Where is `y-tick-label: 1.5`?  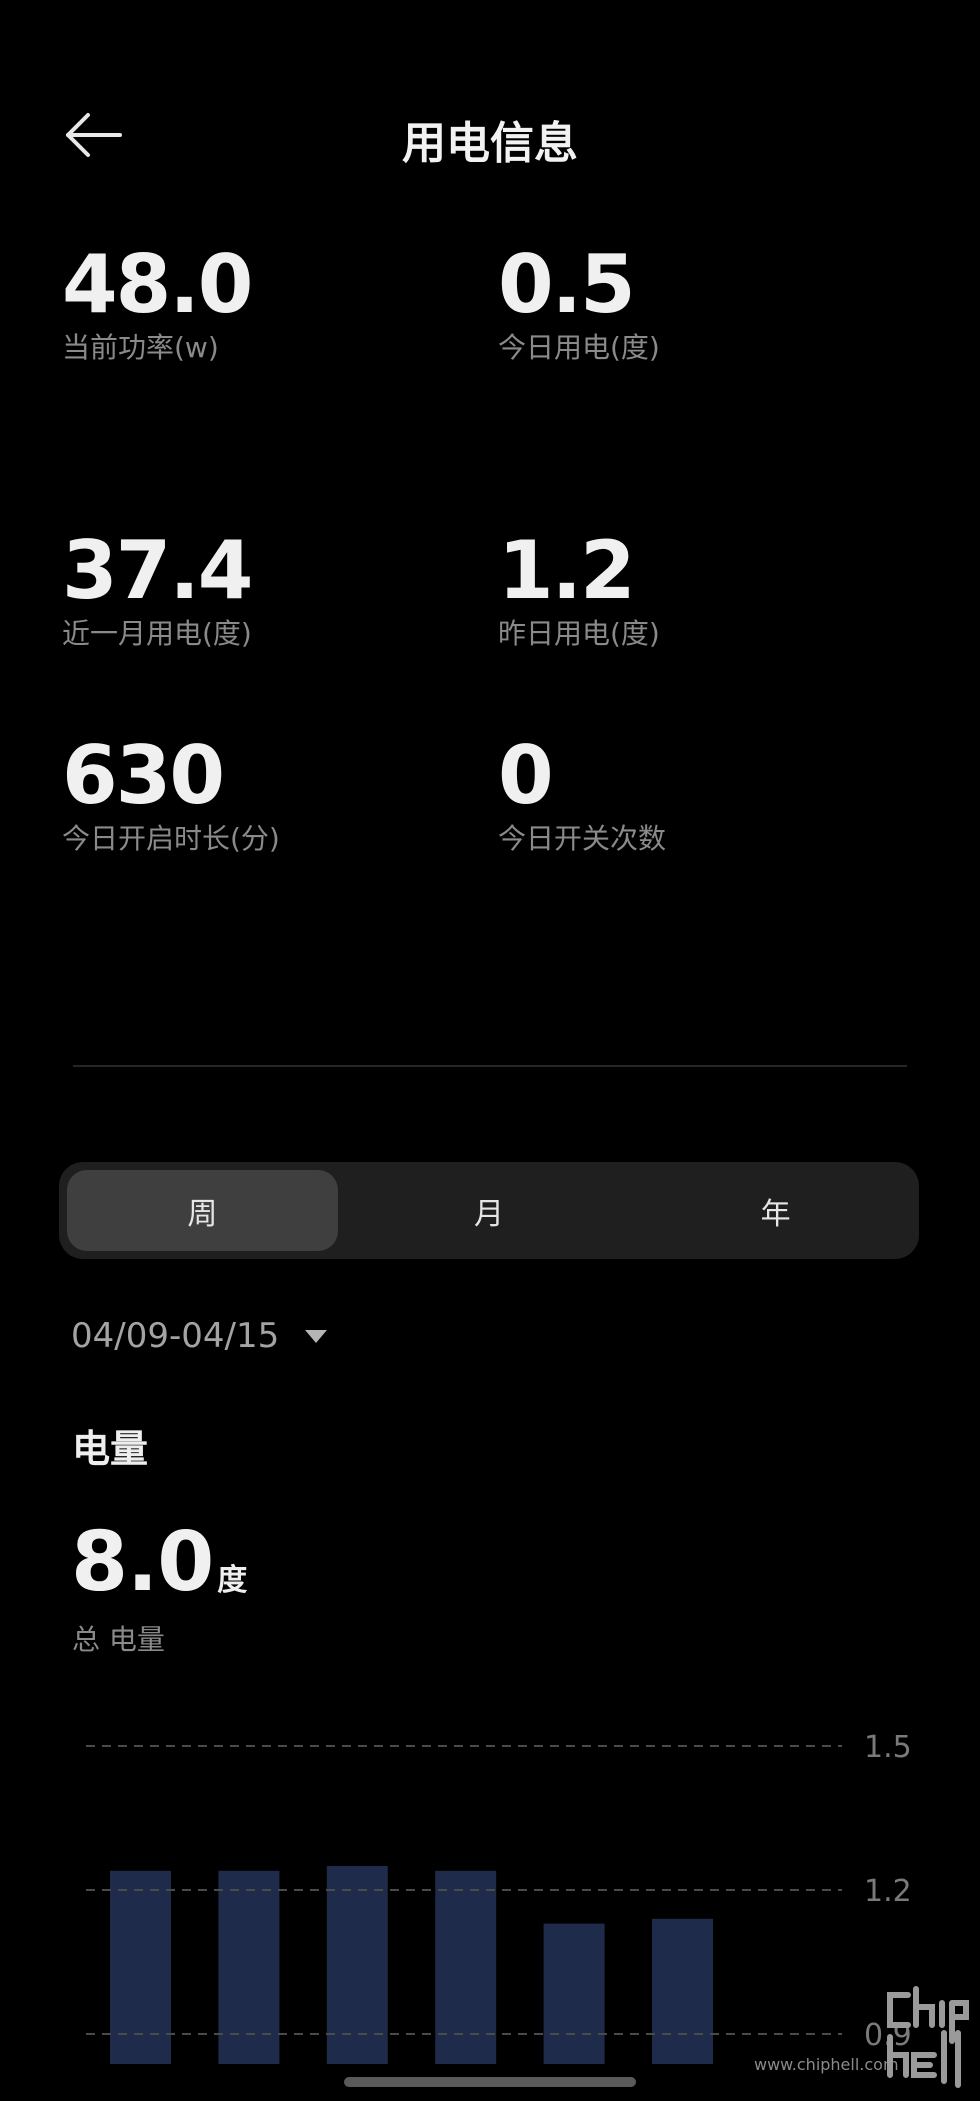 y-tick-label: 1.5 is located at coordinates (888, 1747).